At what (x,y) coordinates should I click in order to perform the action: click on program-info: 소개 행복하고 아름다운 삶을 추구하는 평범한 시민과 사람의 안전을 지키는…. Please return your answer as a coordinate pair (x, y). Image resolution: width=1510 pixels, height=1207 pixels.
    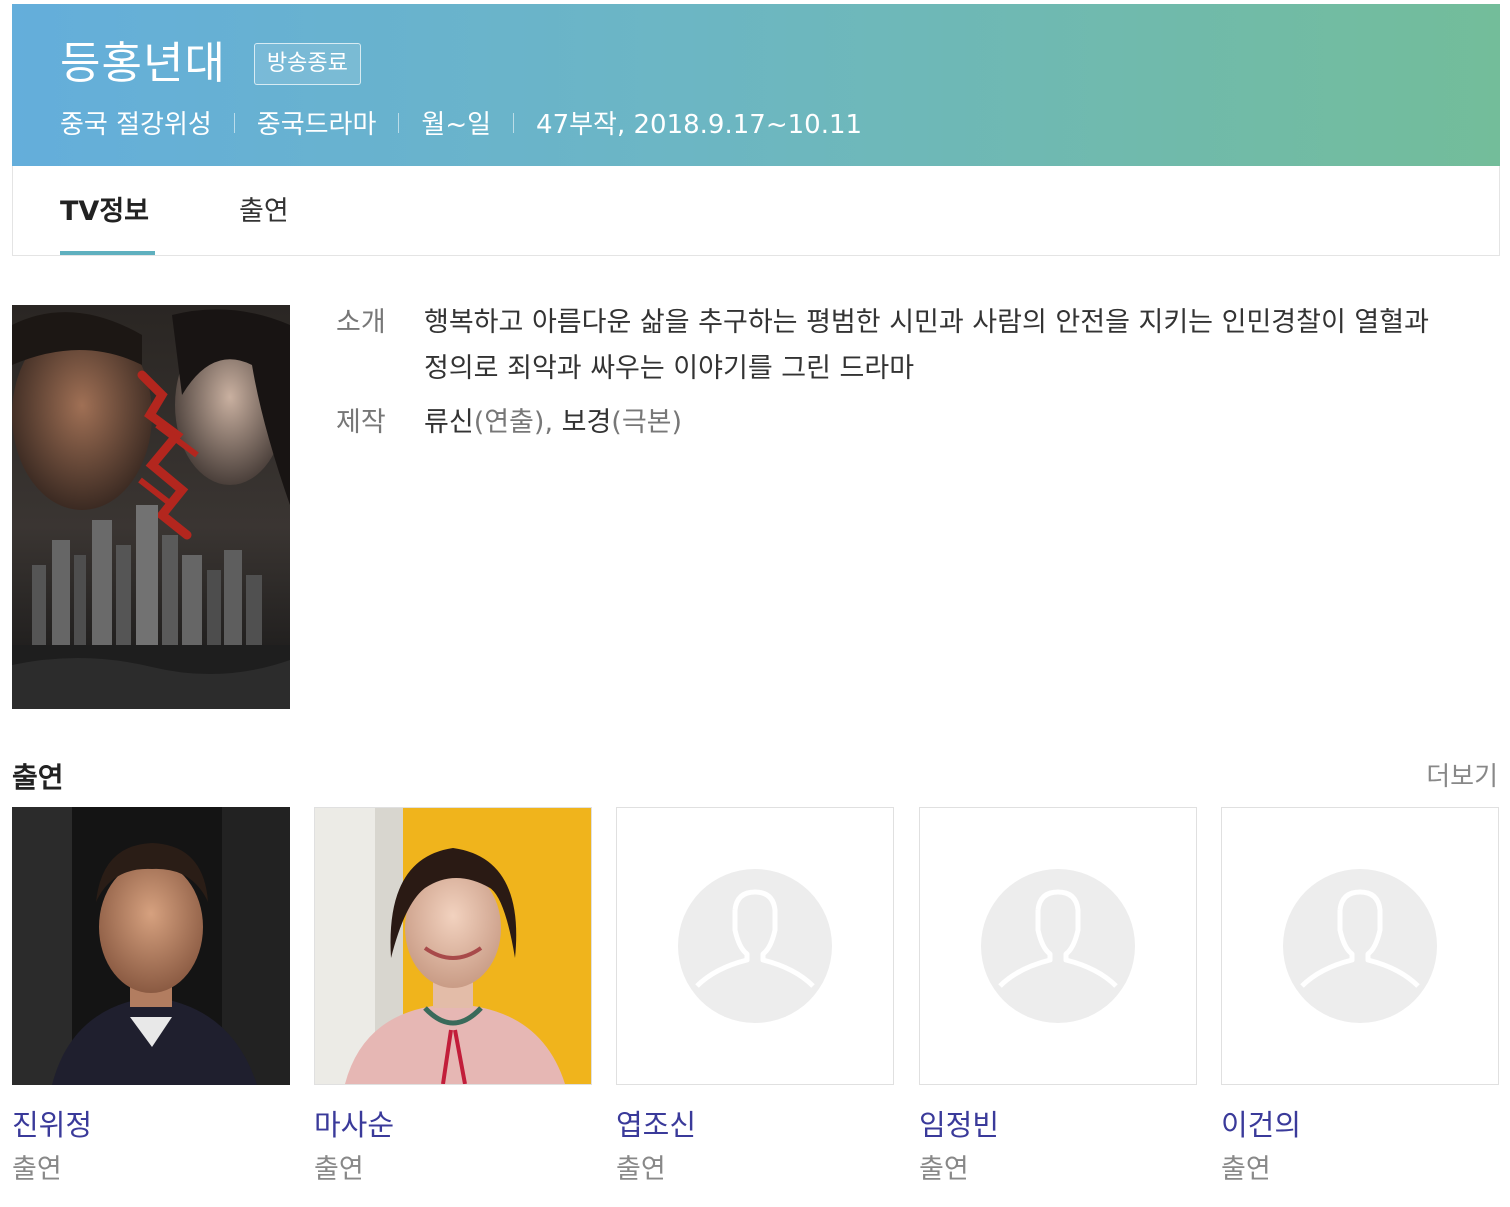
    Looking at the image, I should click on (896, 373).